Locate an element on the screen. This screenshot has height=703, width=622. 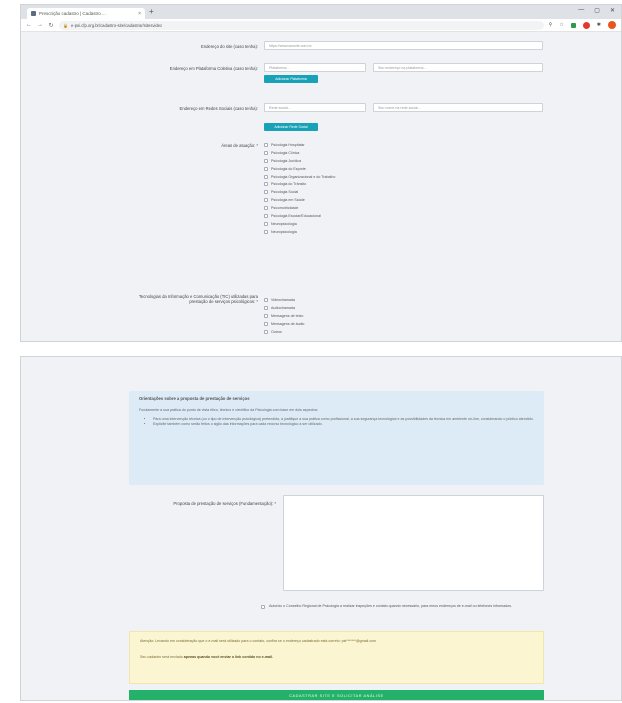
area-option: Psicologia Organizacional e do Trabalho is located at coordinates (299, 177).